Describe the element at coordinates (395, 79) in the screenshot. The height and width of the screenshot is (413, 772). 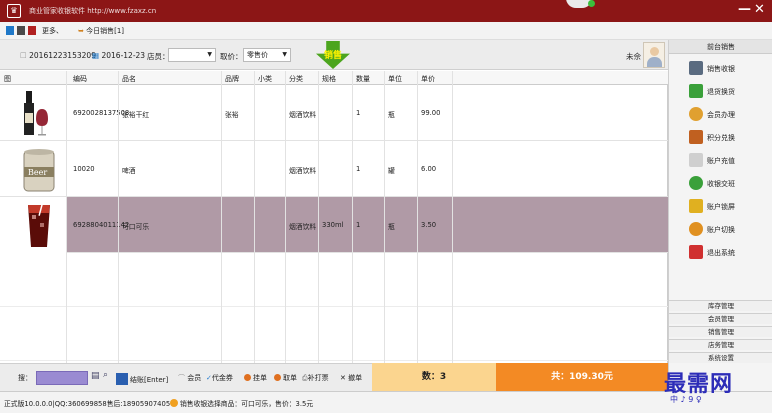
I see `col-unit: 单位` at that location.